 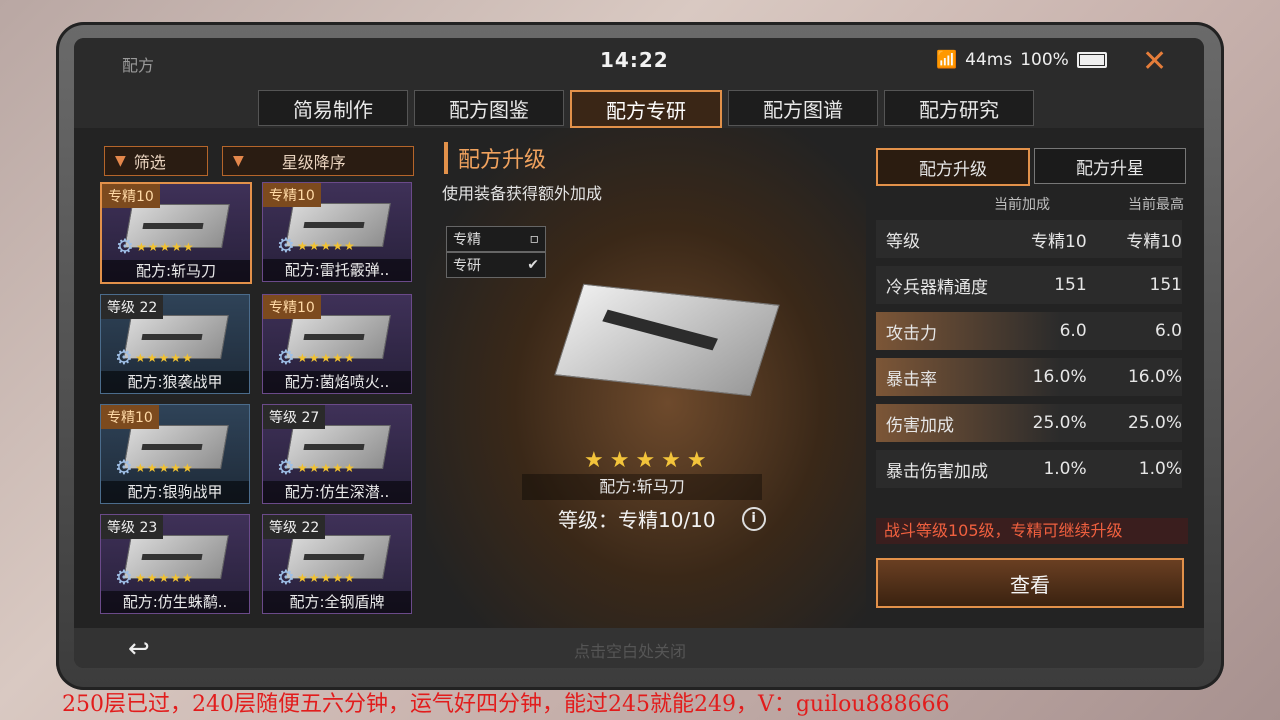 What do you see at coordinates (337, 564) in the screenshot?
I see `recipe-card: 等级 22 ⚙ ★★★★★ 配方:全钢盾牌` at bounding box center [337, 564].